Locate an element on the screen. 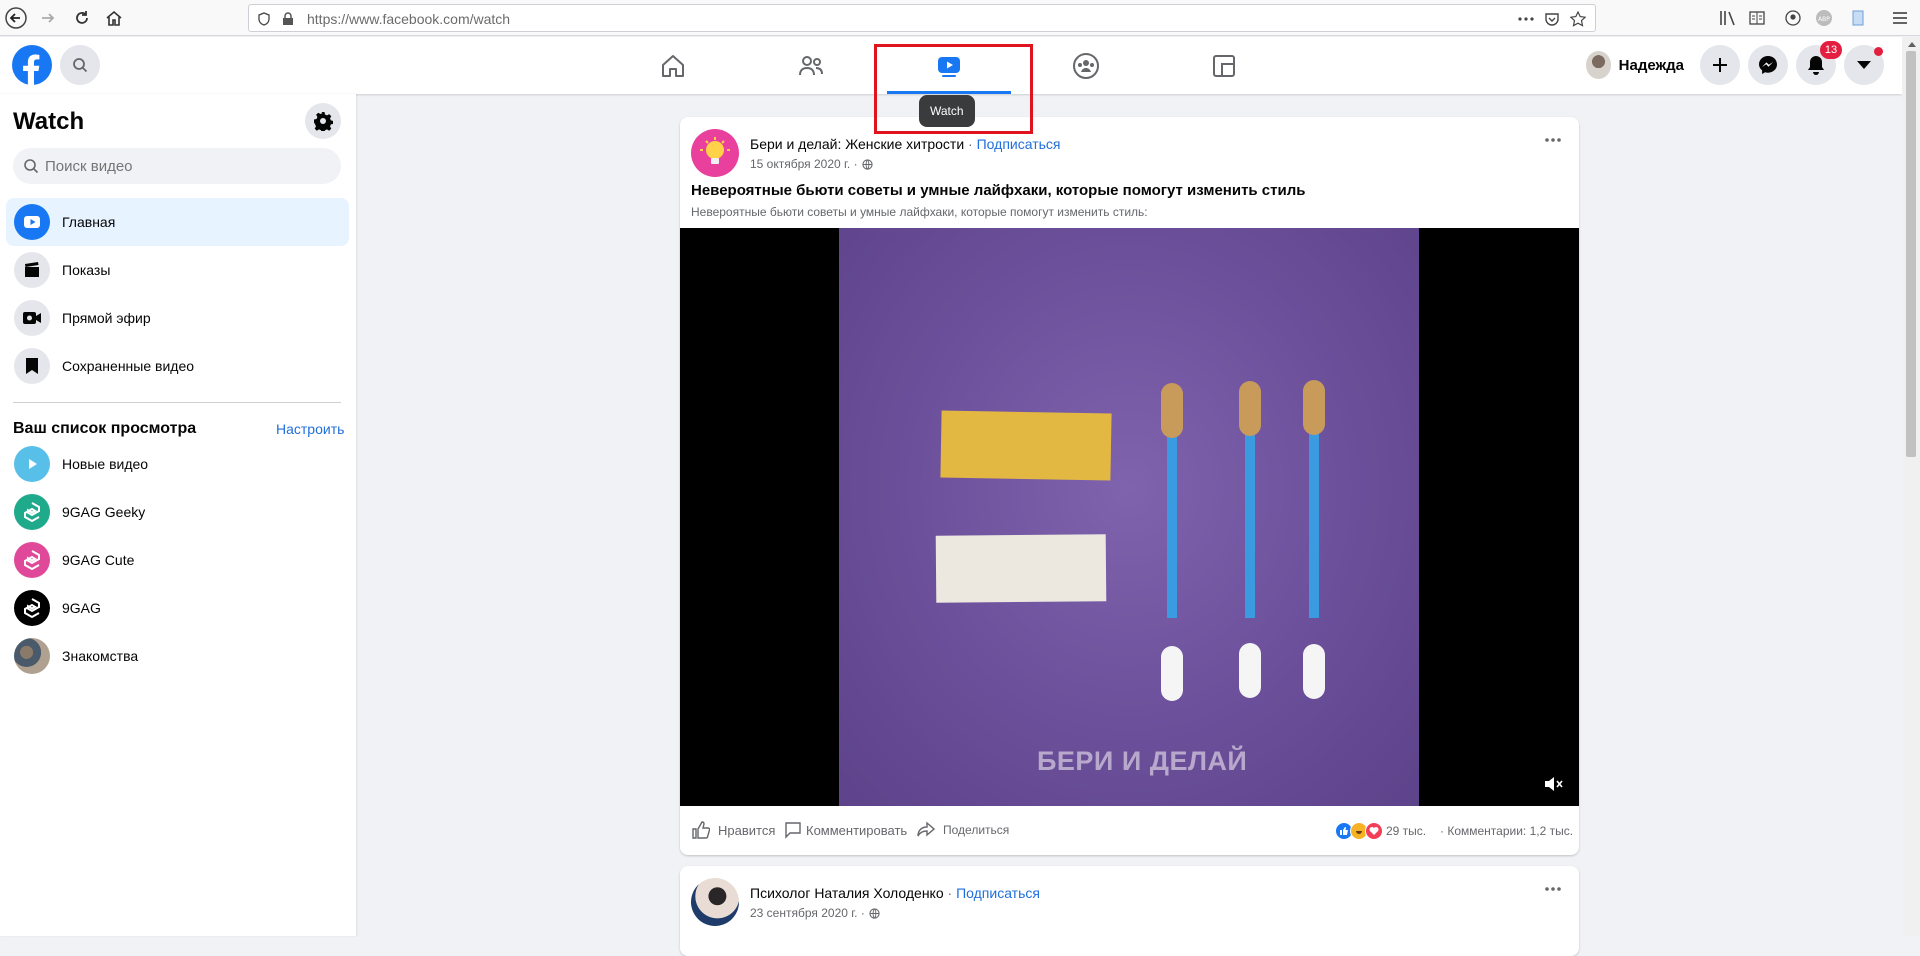 The height and width of the screenshot is (956, 1920). sidebar-item-label: Новые видео is located at coordinates (105, 464).